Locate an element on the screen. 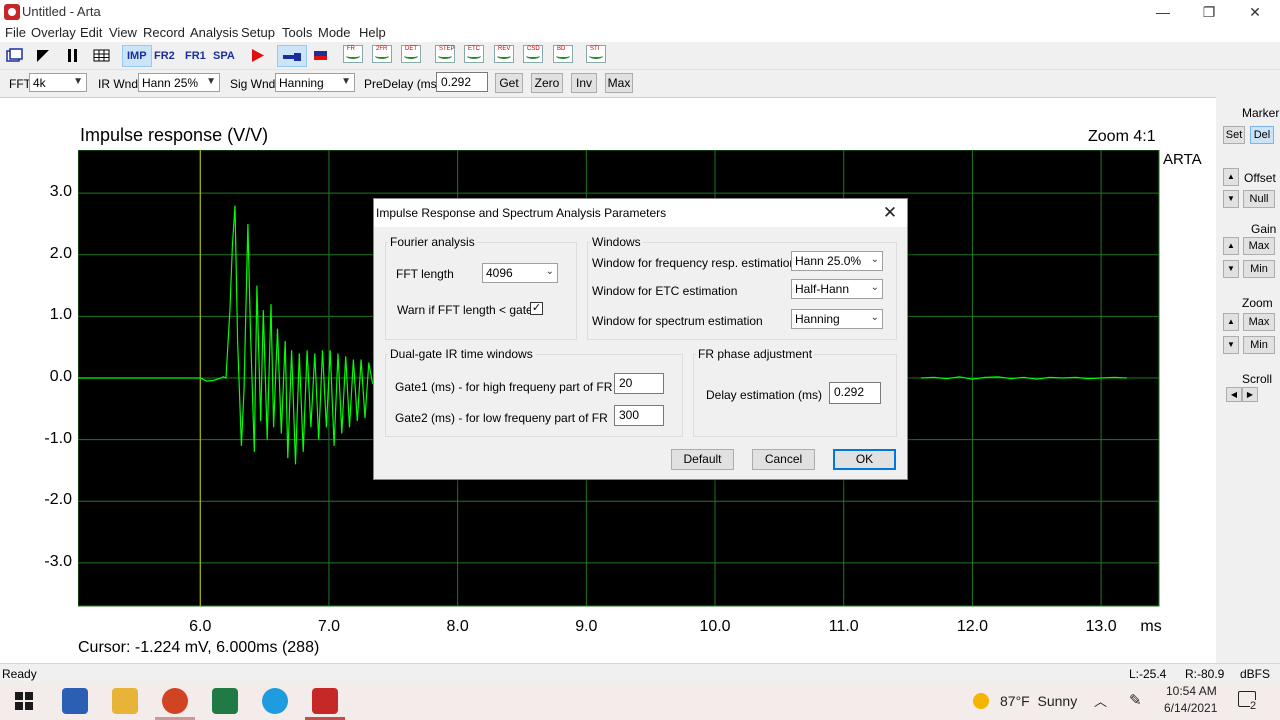 Image resolution: width=1280 pixels, height=720 pixels. clock-date: 6/14/2021 is located at coordinates (1190, 708).